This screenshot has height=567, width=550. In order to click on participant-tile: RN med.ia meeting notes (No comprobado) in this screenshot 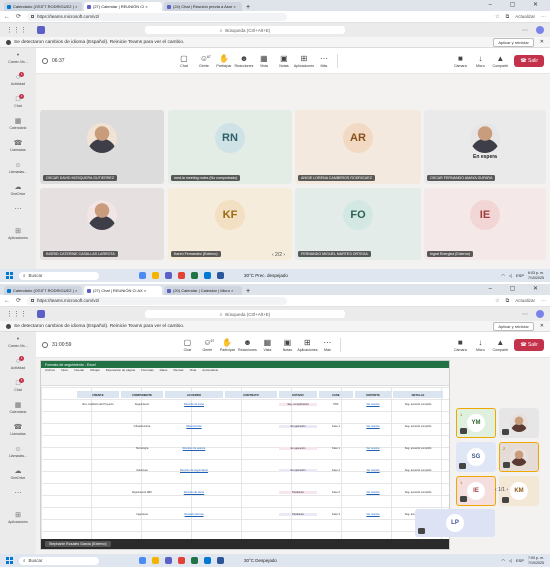, I will do `click(230, 147)`.